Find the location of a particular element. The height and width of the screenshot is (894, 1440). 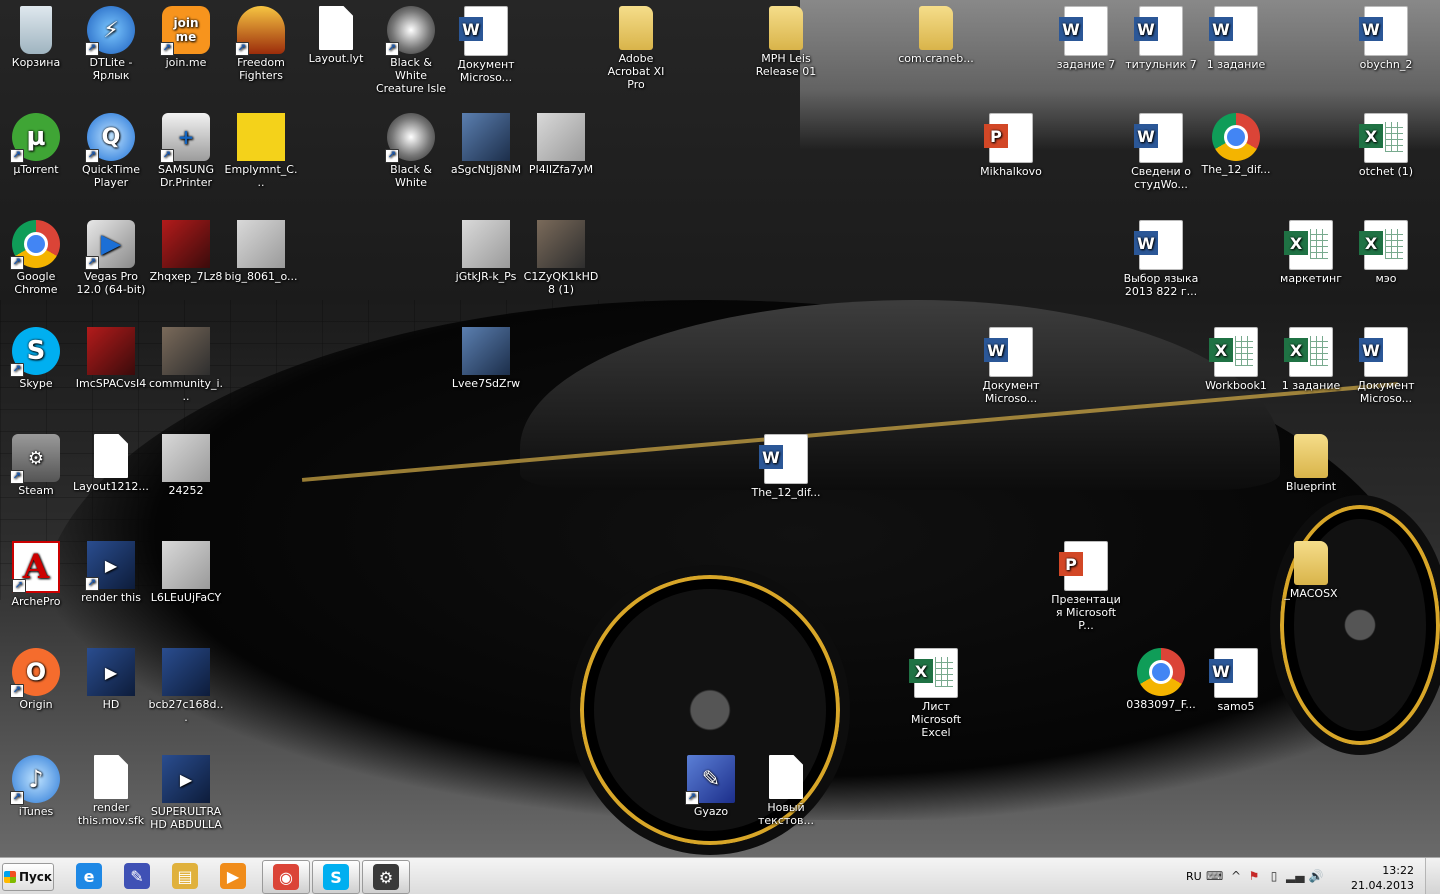

action-center-icon: ⚑ is located at coordinates (1254, 876).